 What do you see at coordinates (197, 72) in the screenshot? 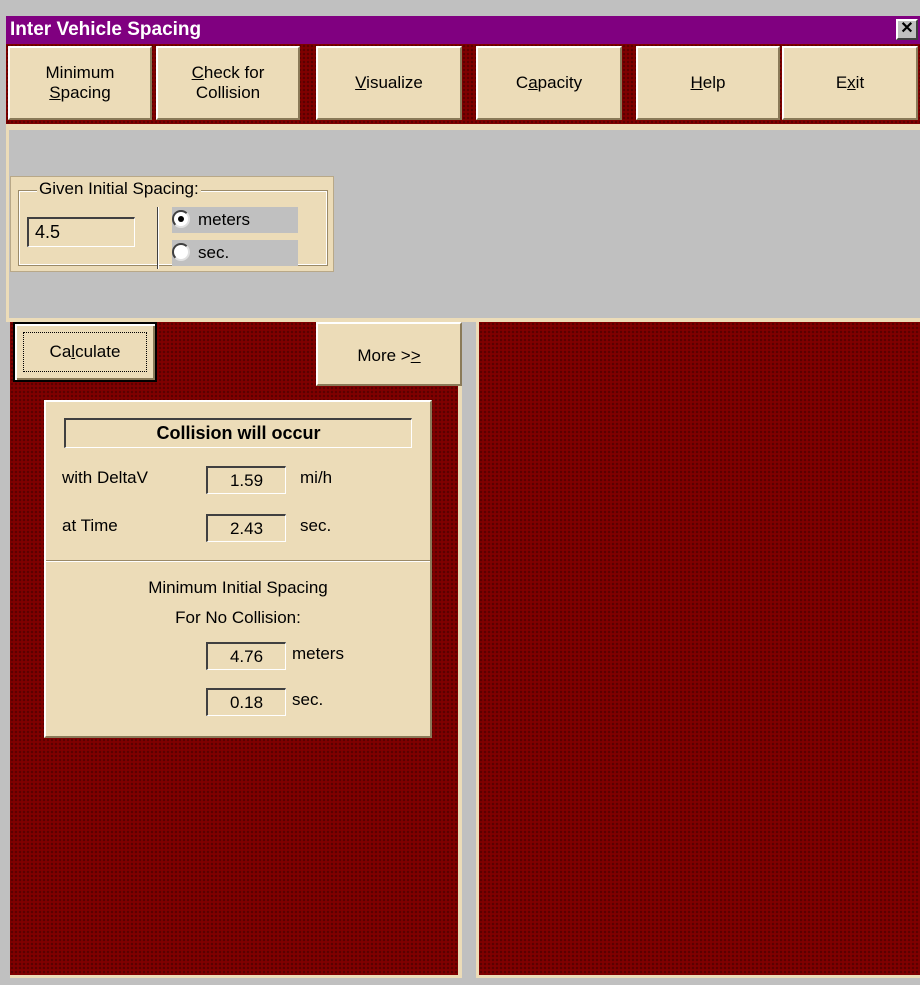
I see `check-collision-accel: C` at bounding box center [197, 72].